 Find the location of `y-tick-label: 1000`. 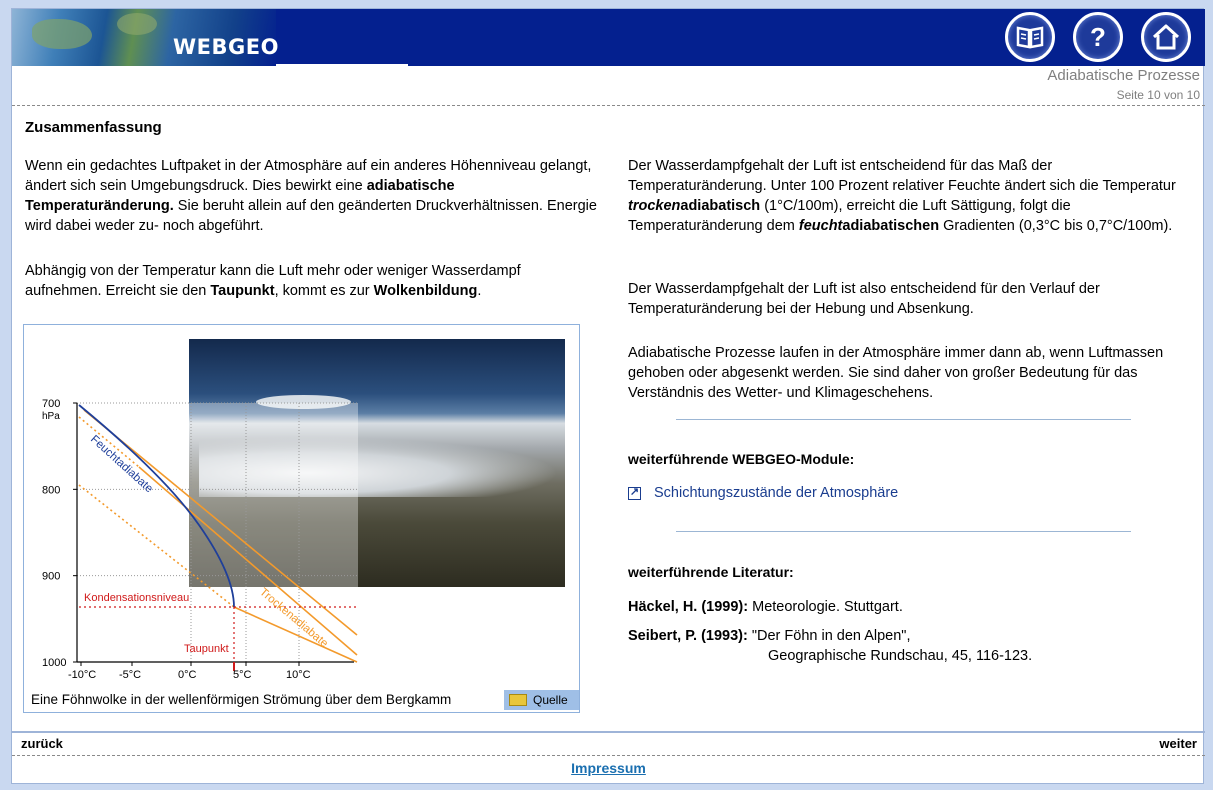

y-tick-label: 1000 is located at coordinates (54, 663).